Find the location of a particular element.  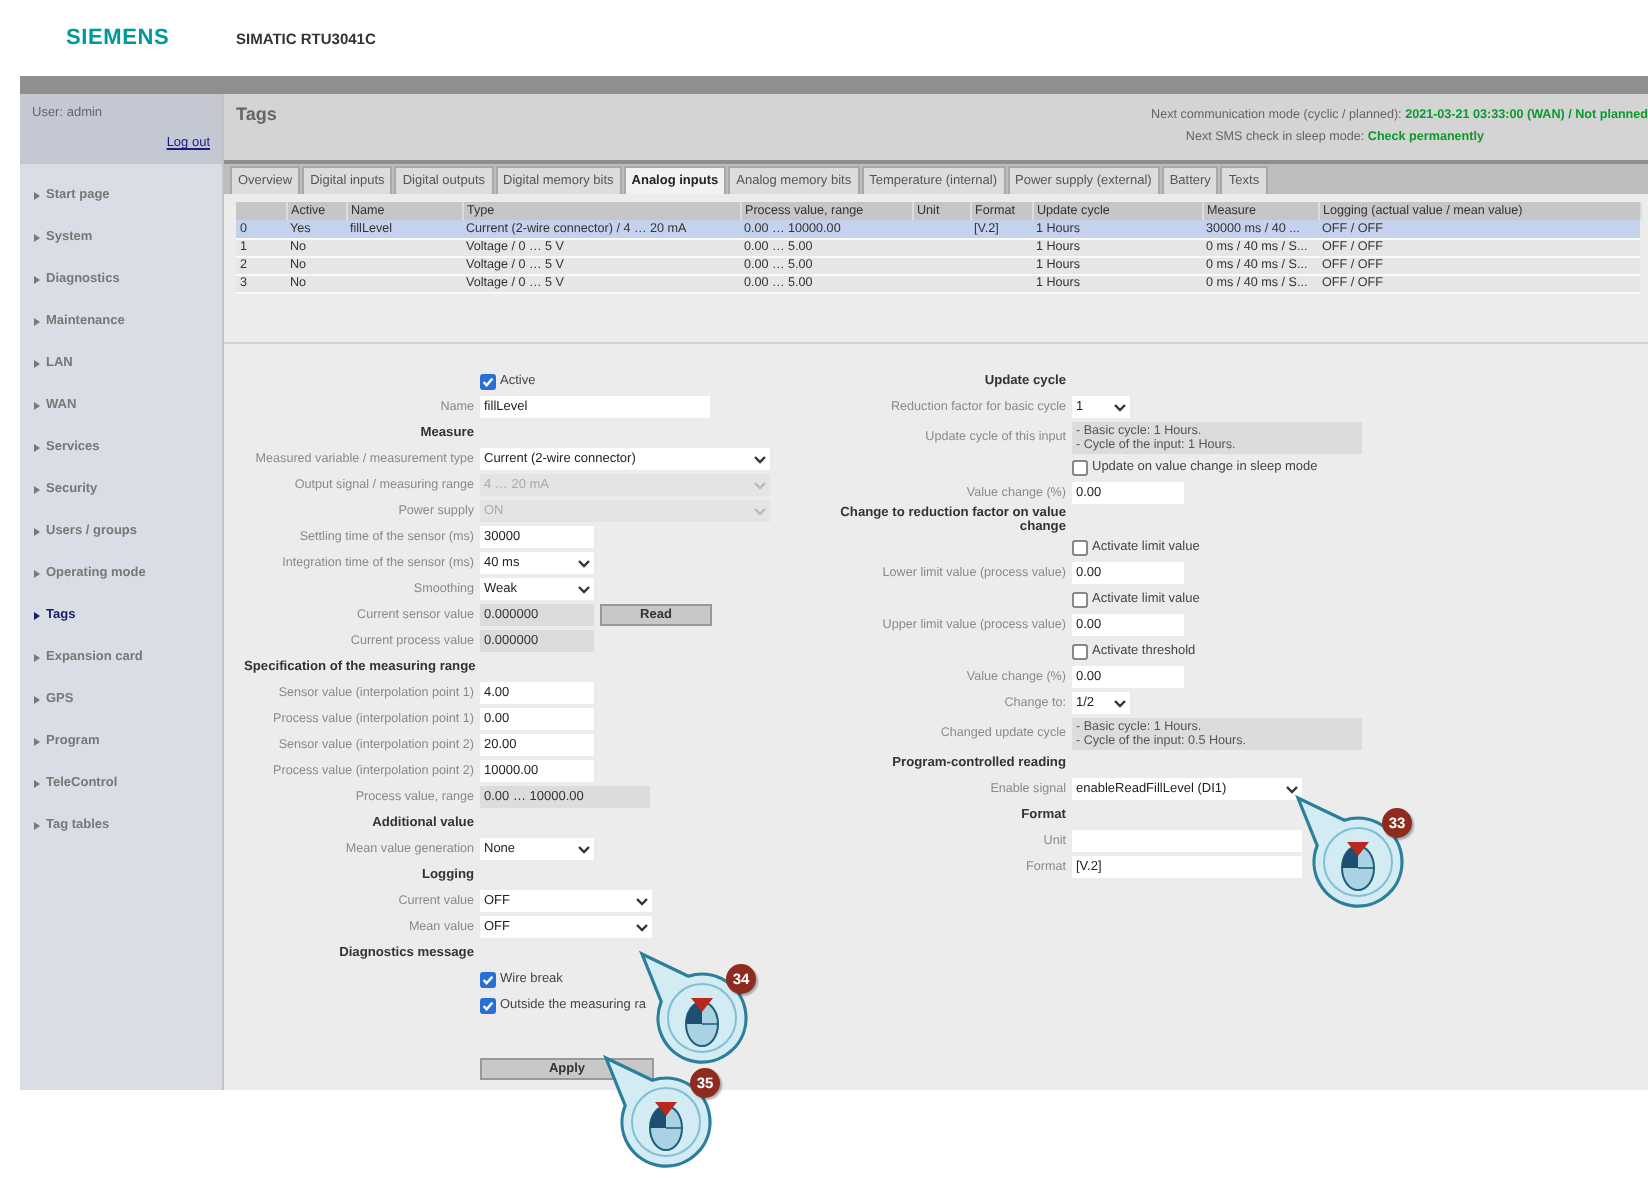

page-title: Tags is located at coordinates (256, 116).